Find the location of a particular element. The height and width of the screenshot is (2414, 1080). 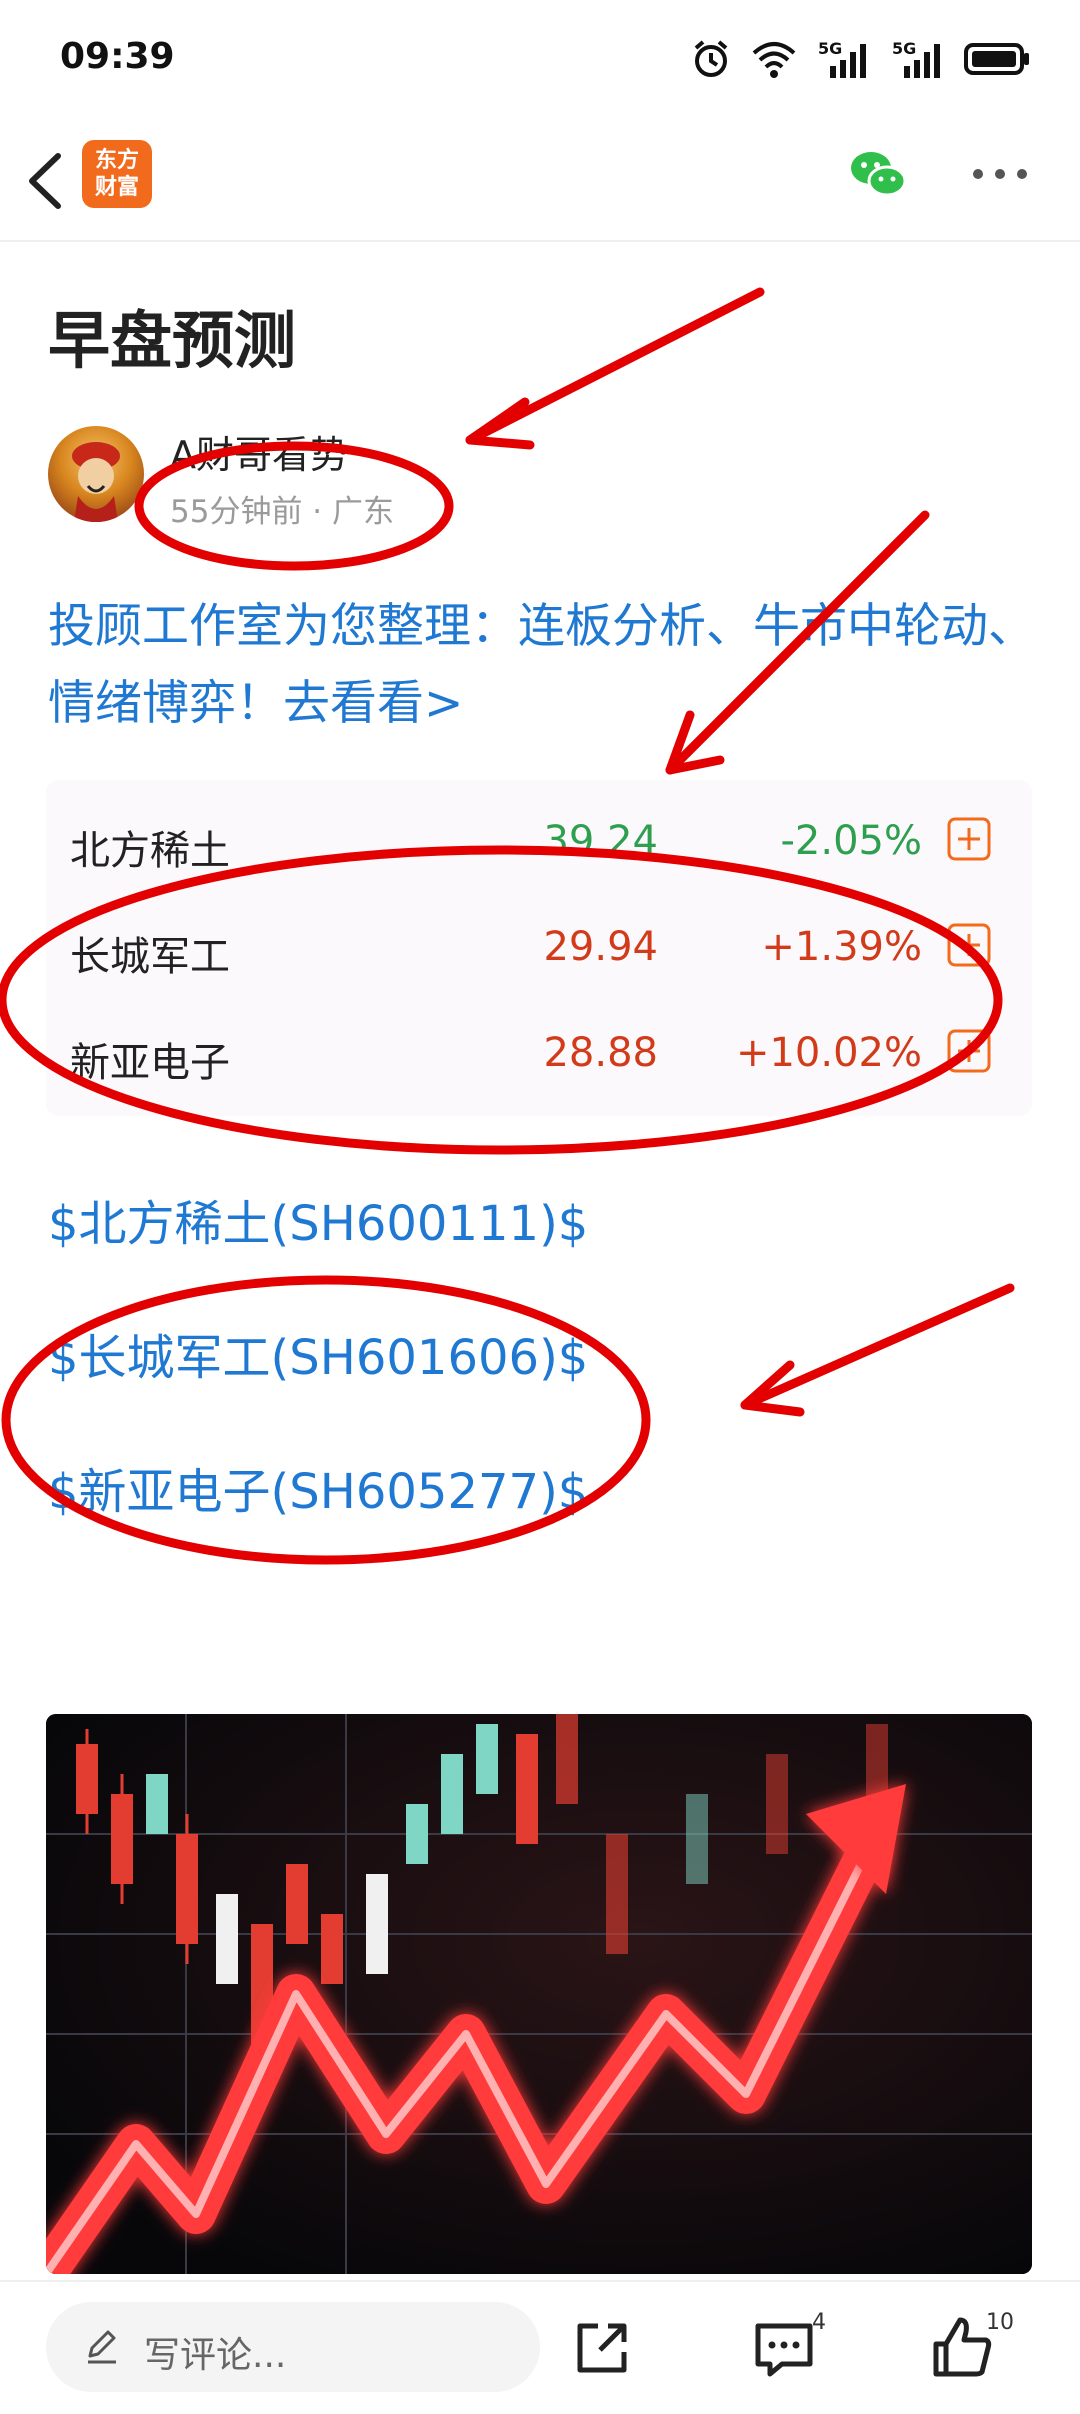

stock-tag-link: $新亚电子(SH605277)$ is located at coordinates (318, 1487).